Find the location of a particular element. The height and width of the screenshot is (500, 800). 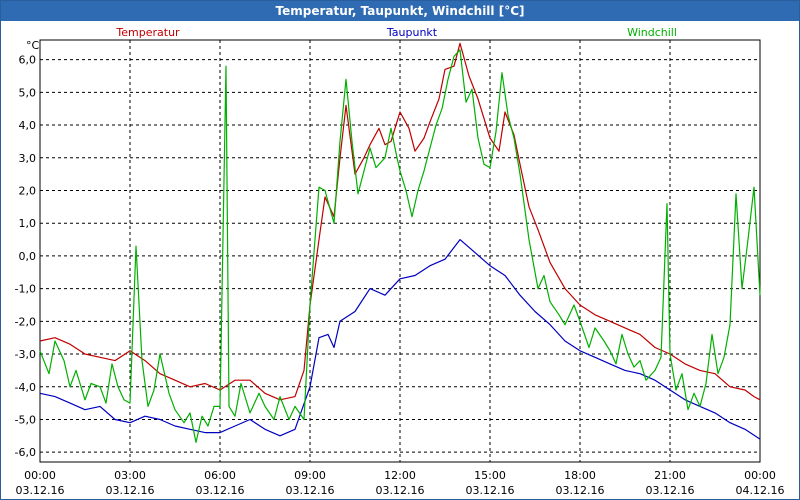

x-tick-time: 12:00 is located at coordinates (400, 475).